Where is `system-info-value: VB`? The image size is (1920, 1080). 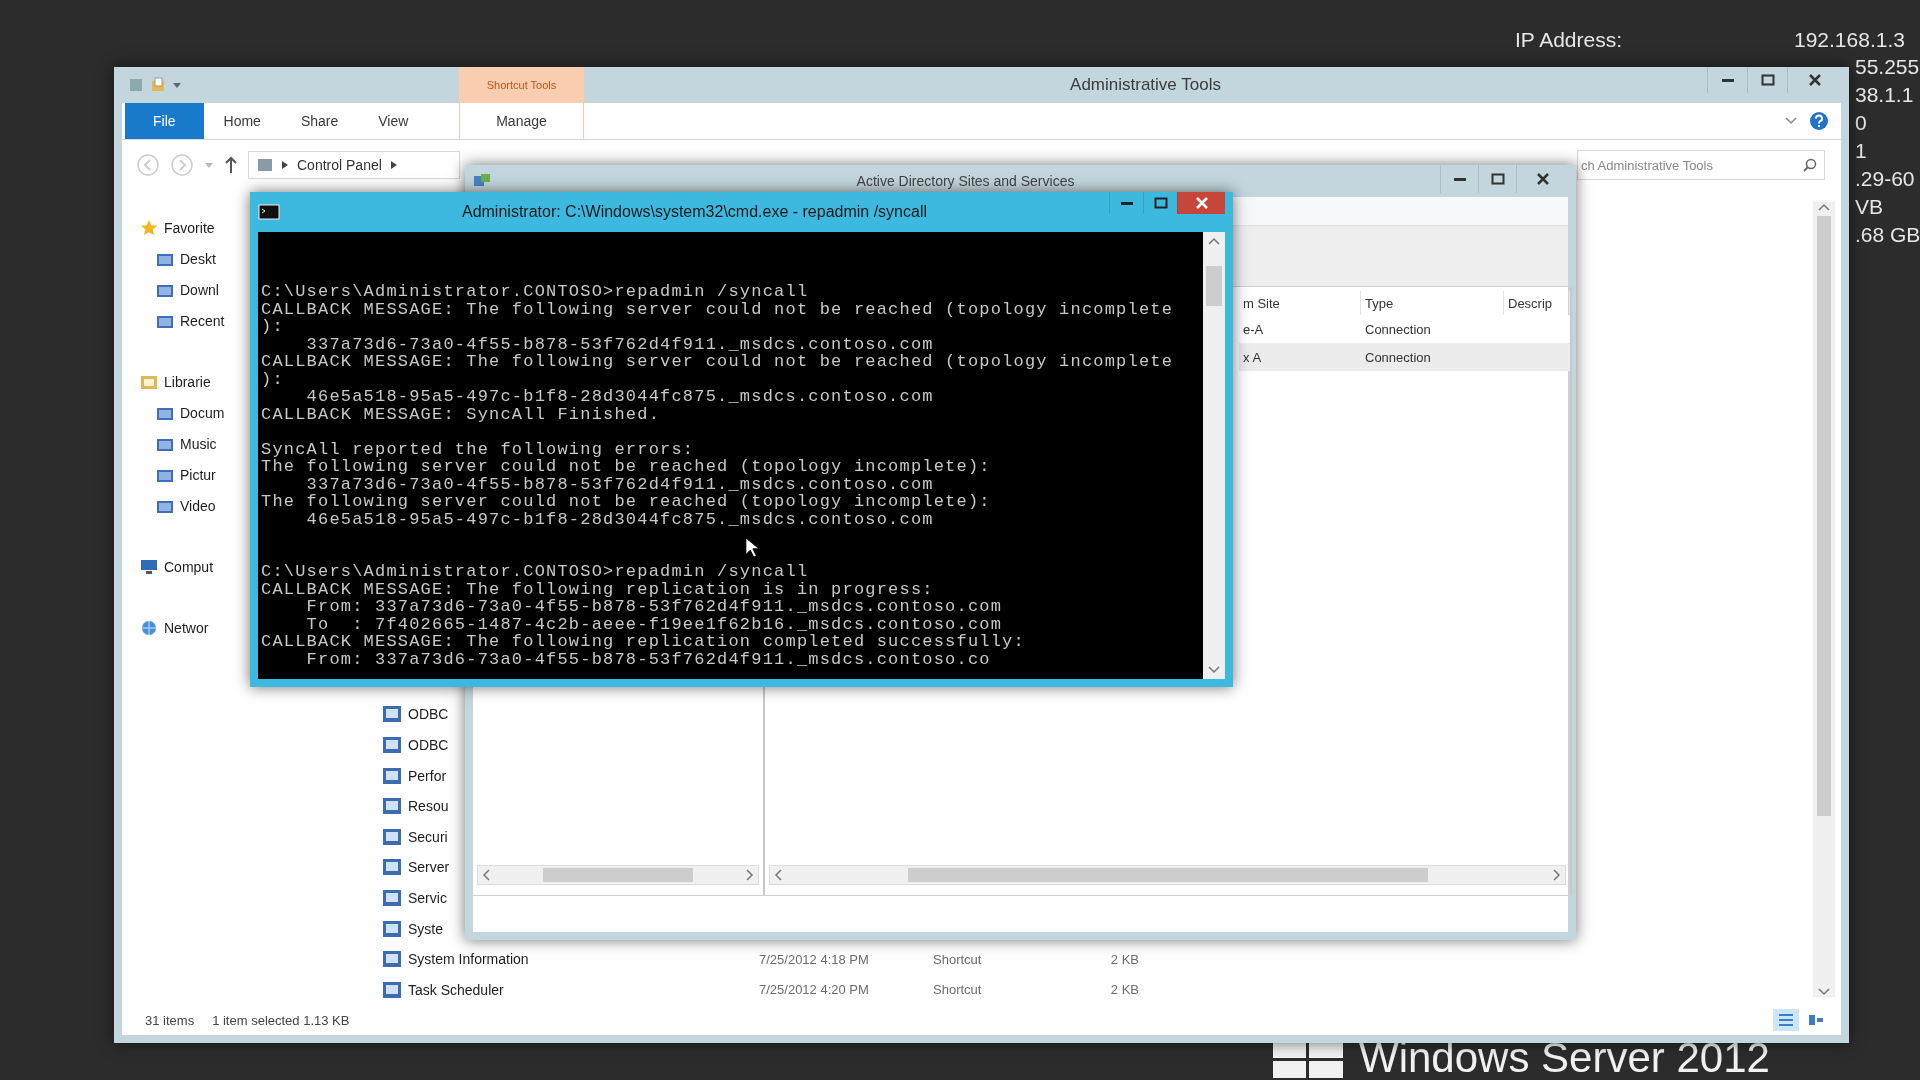 system-info-value: VB is located at coordinates (1869, 207).